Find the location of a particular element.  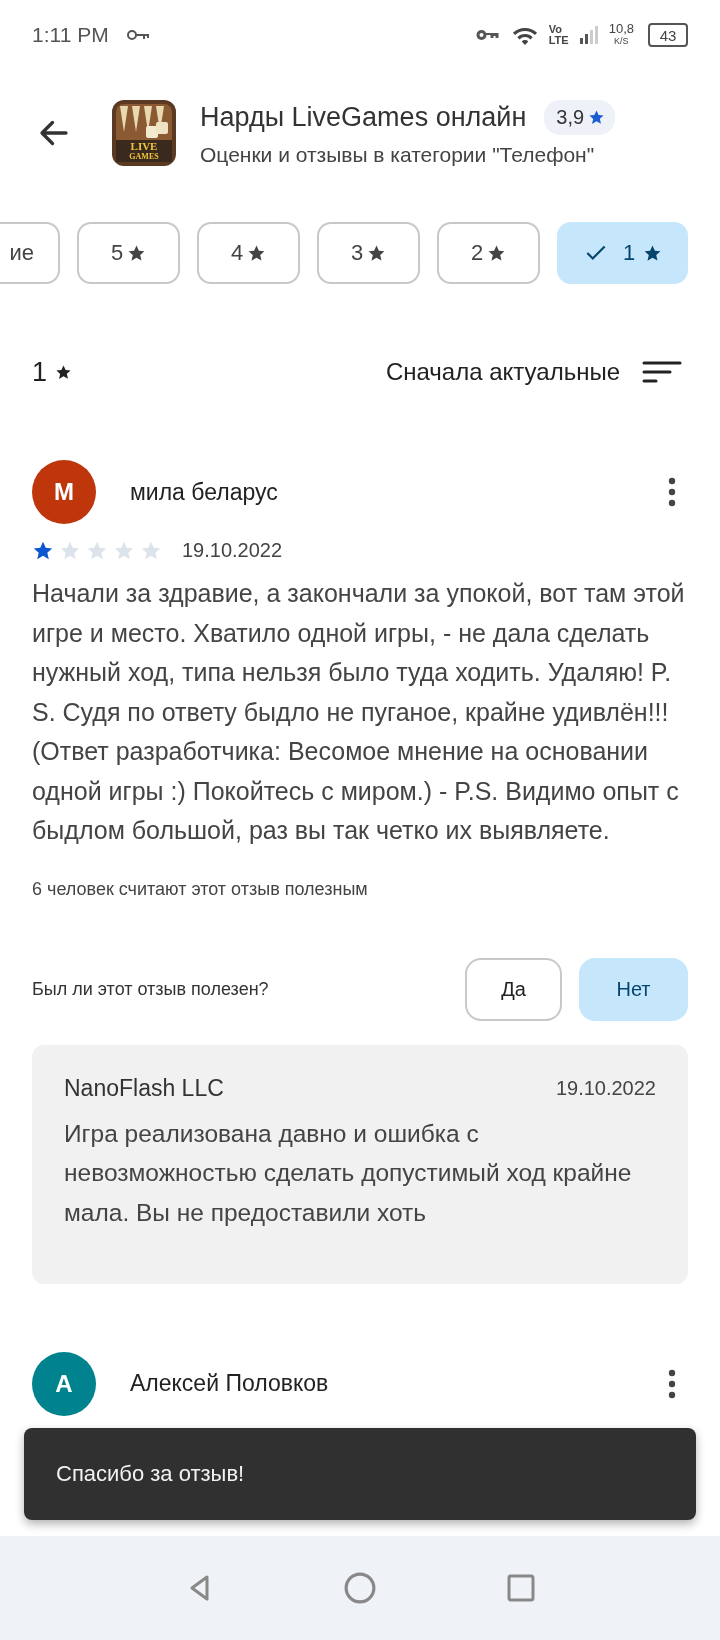

avatar: А is located at coordinates (64, 1383).